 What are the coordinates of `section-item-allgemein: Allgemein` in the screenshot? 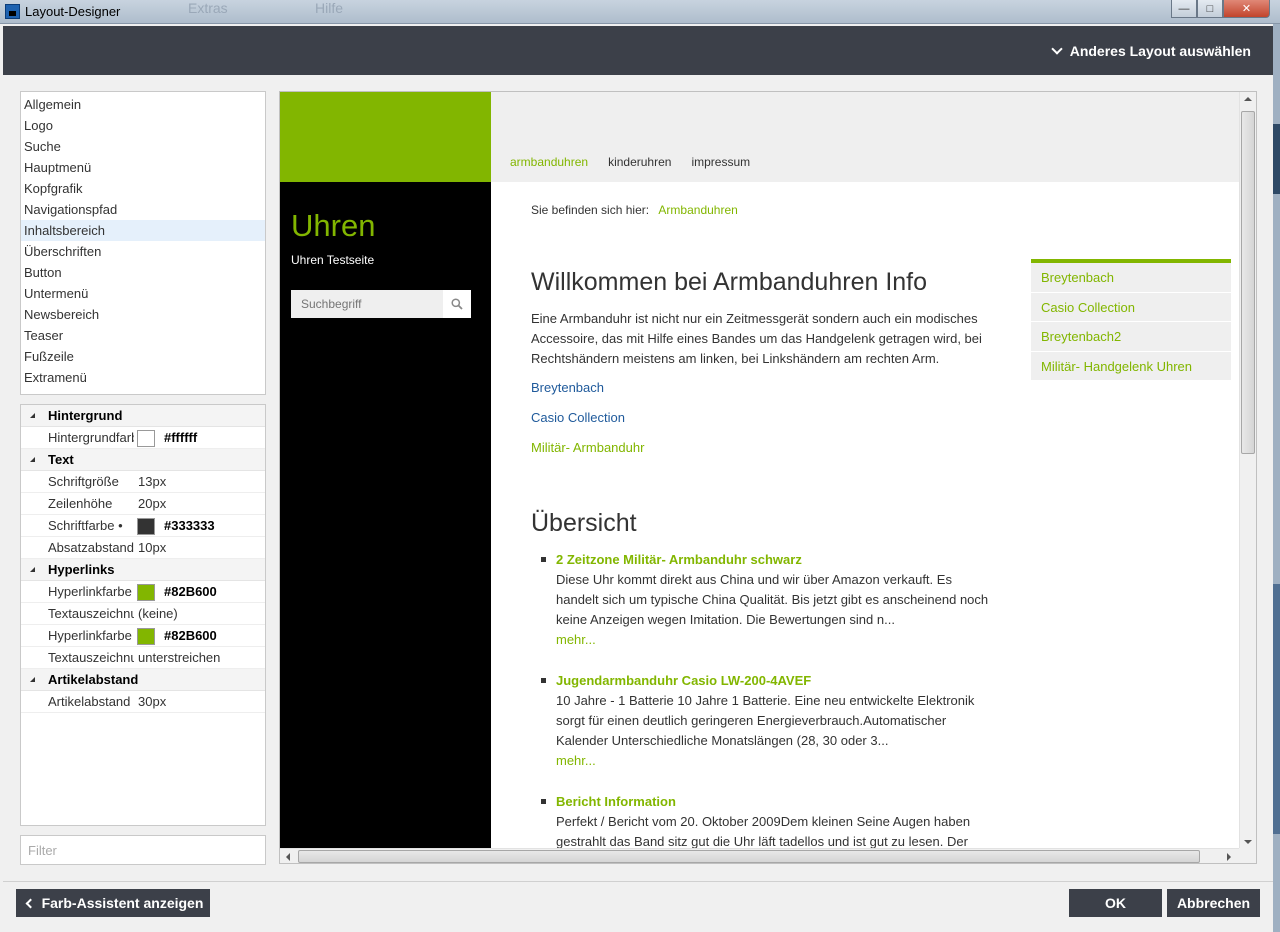 It's located at (143, 104).